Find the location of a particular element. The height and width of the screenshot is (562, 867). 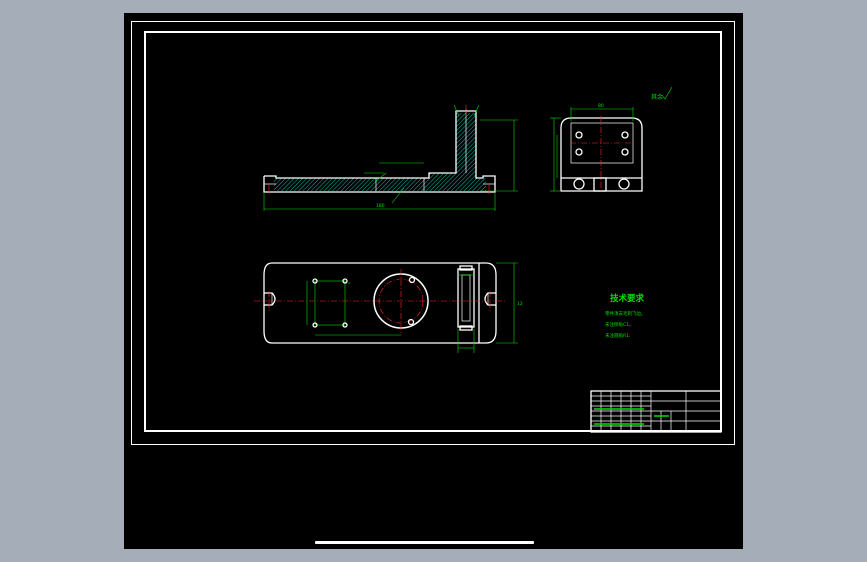

front-view: 180 is located at coordinates (390, 157).